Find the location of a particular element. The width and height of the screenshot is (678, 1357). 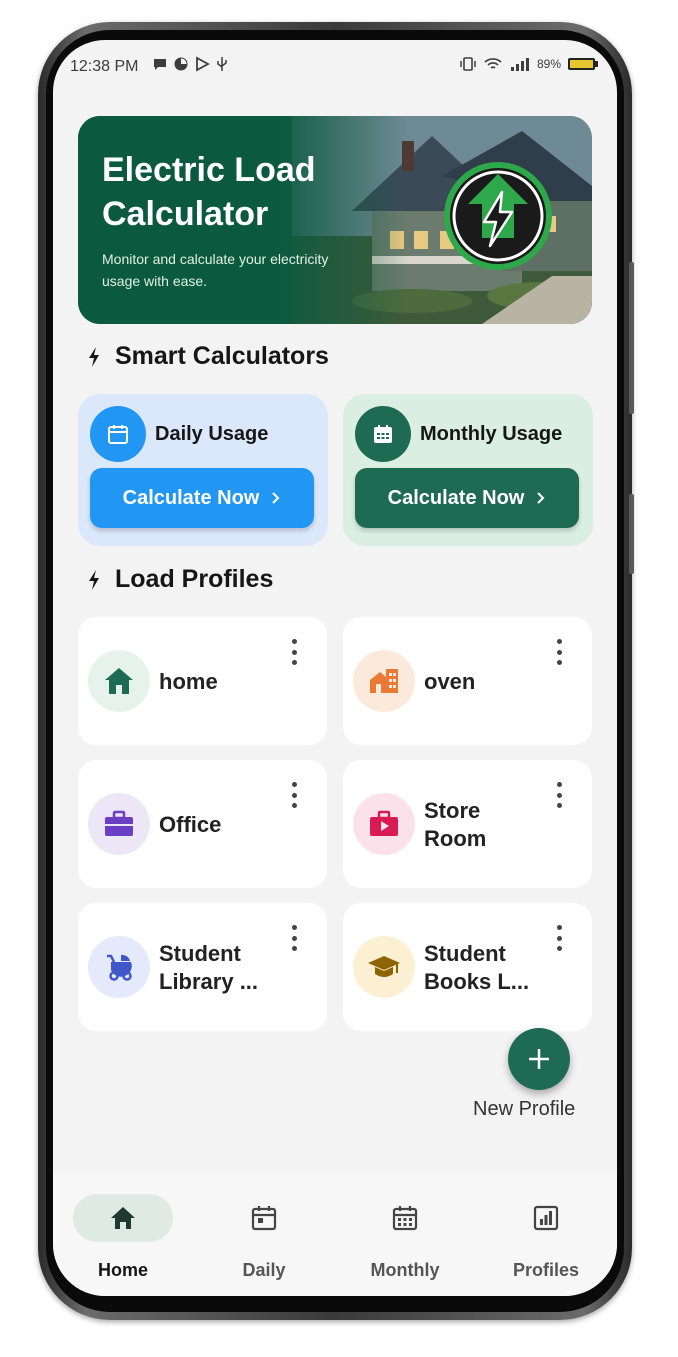

battery-percent: 89% is located at coordinates (548, 64).